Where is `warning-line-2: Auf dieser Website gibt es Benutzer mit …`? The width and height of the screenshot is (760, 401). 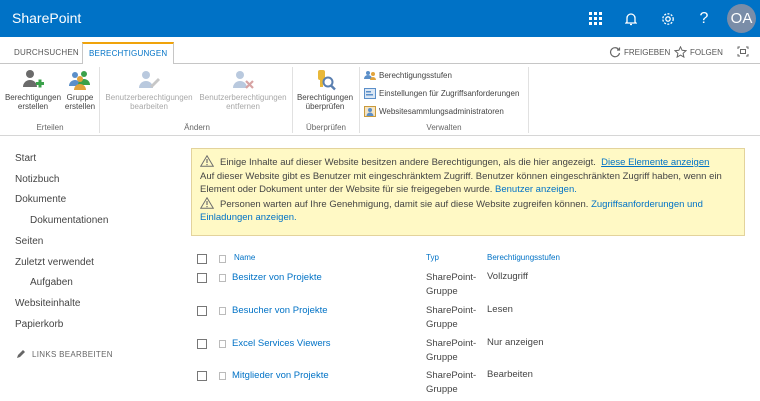 warning-line-2: Auf dieser Website gibt es Benutzer mit … is located at coordinates (468, 183).